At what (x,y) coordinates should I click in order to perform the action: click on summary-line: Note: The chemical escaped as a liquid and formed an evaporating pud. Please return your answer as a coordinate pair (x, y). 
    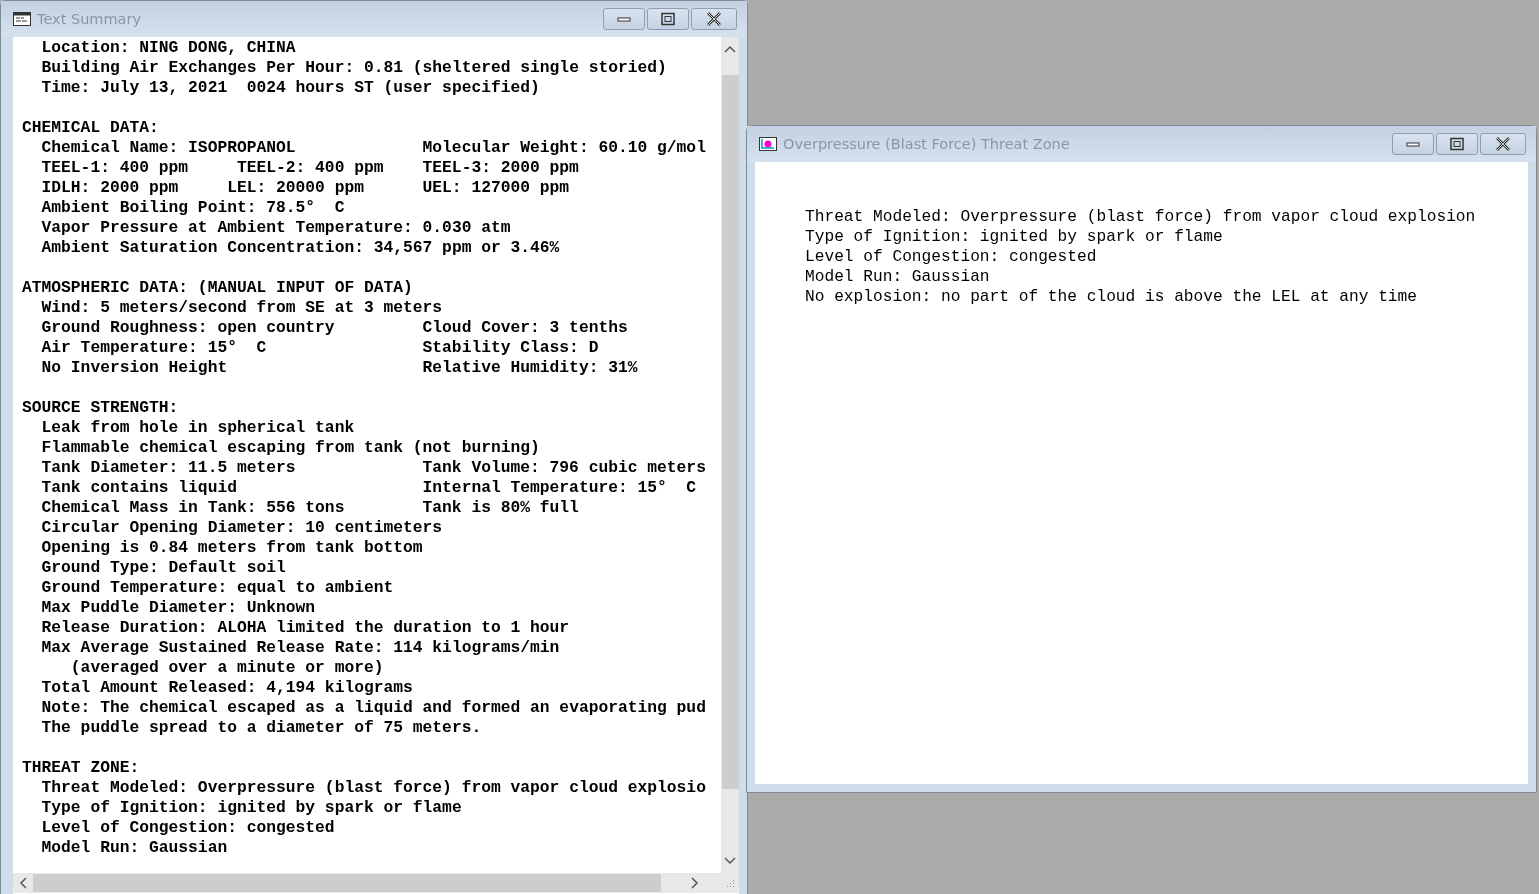
    Looking at the image, I should click on (373, 708).